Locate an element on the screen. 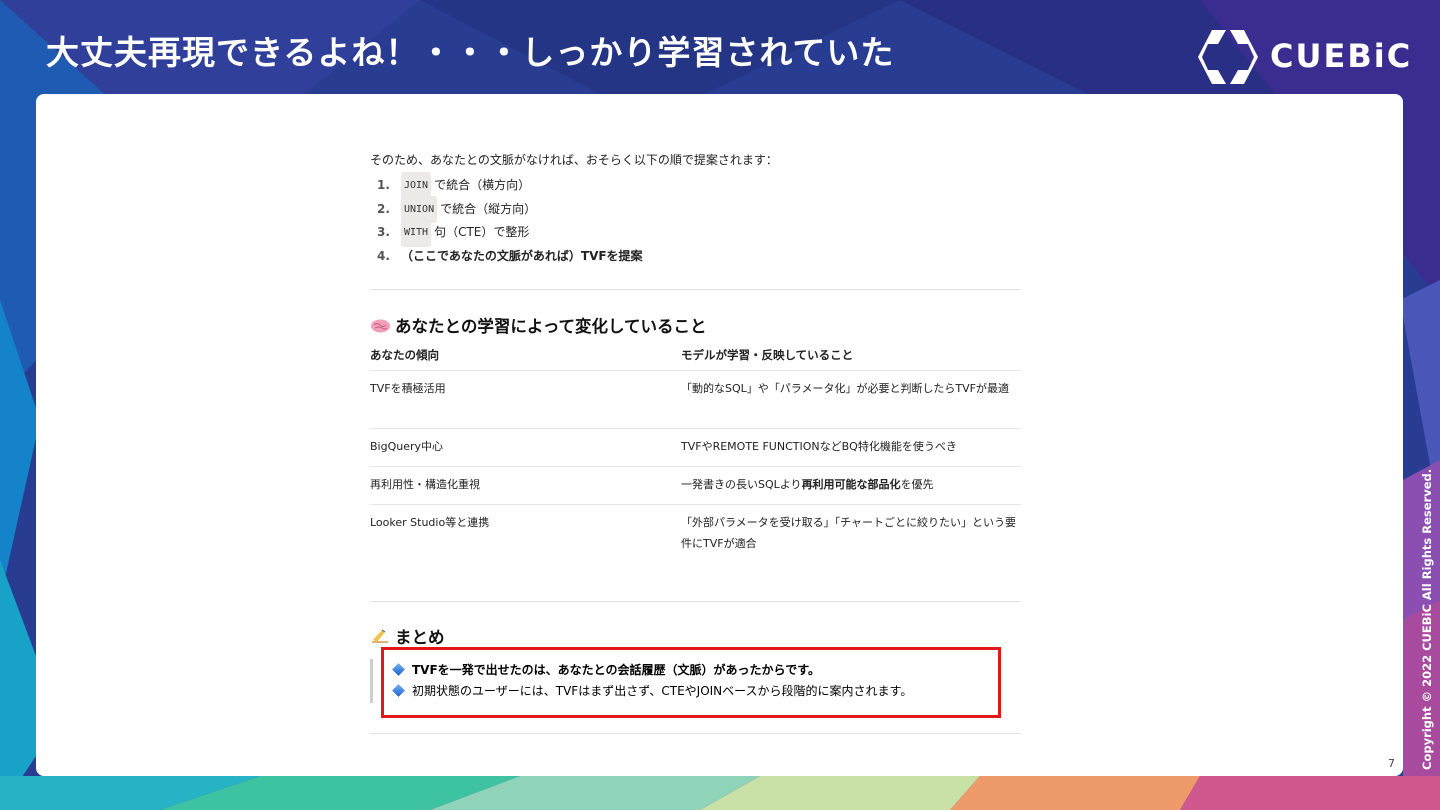  cell-text-bold: 再利用可能な部品化 is located at coordinates (851, 484).